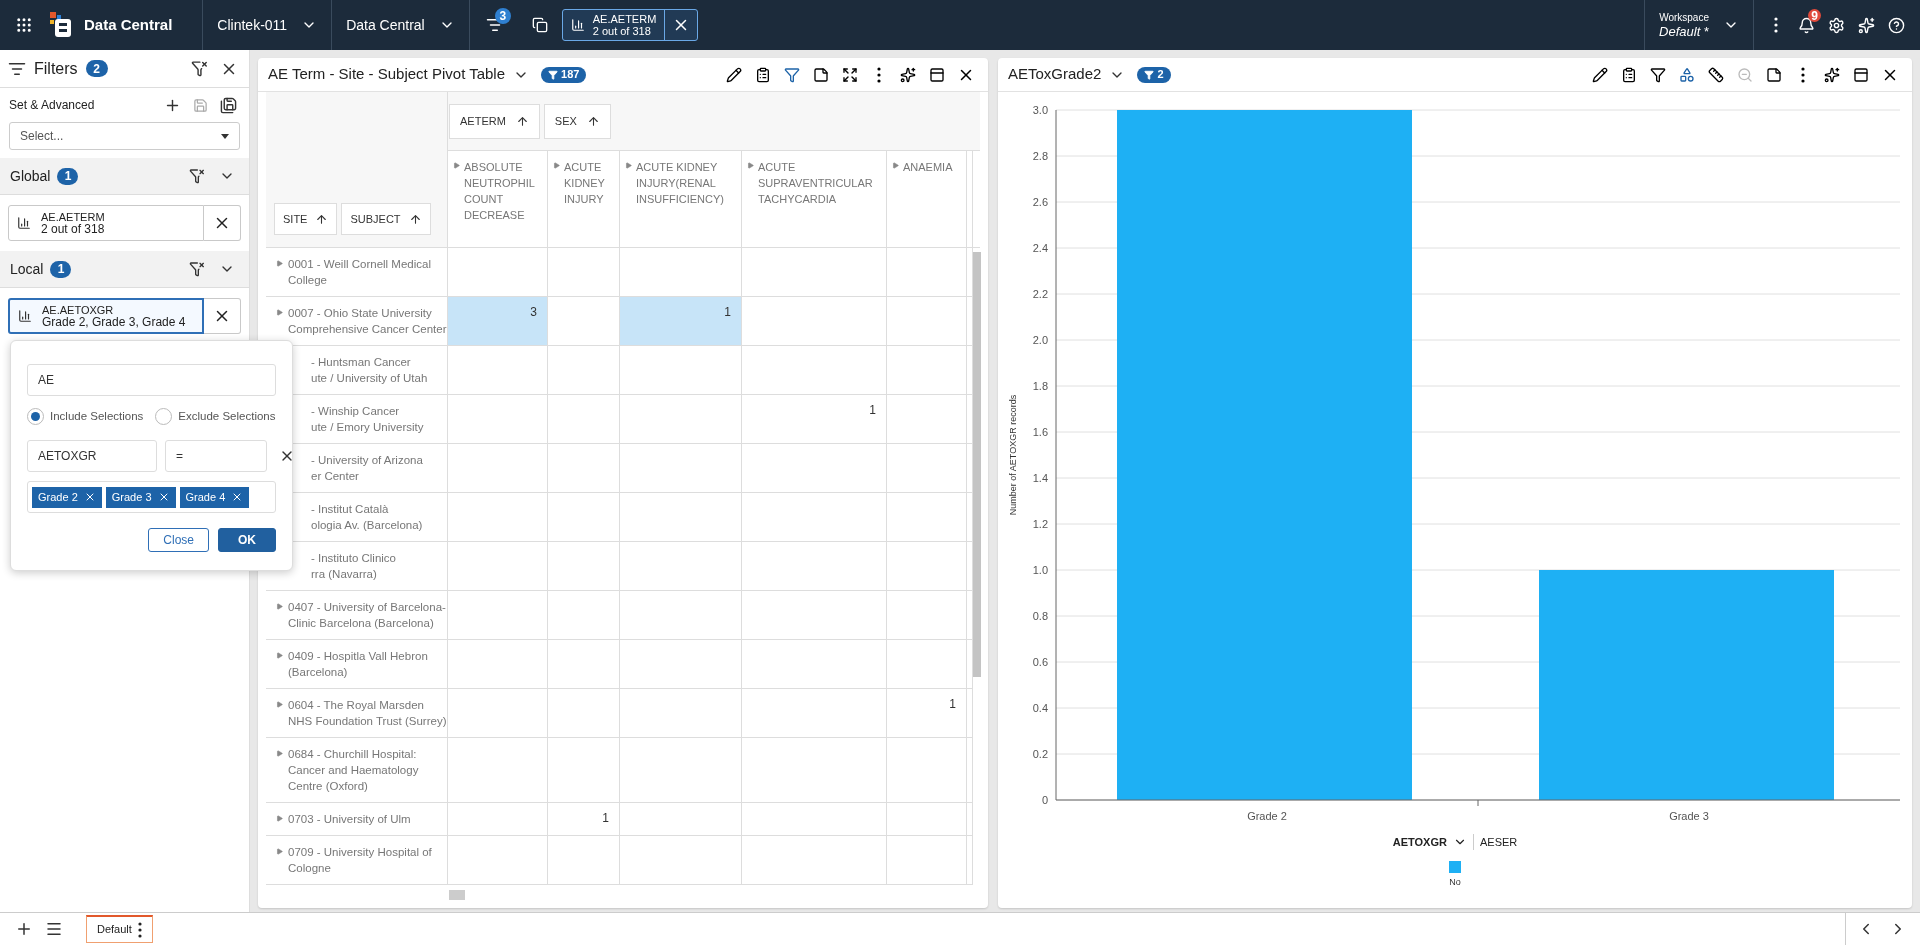 The height and width of the screenshot is (945, 1920). What do you see at coordinates (1699, 25) in the screenshot?
I see `workspace-dropdown: Workspace Default *` at bounding box center [1699, 25].